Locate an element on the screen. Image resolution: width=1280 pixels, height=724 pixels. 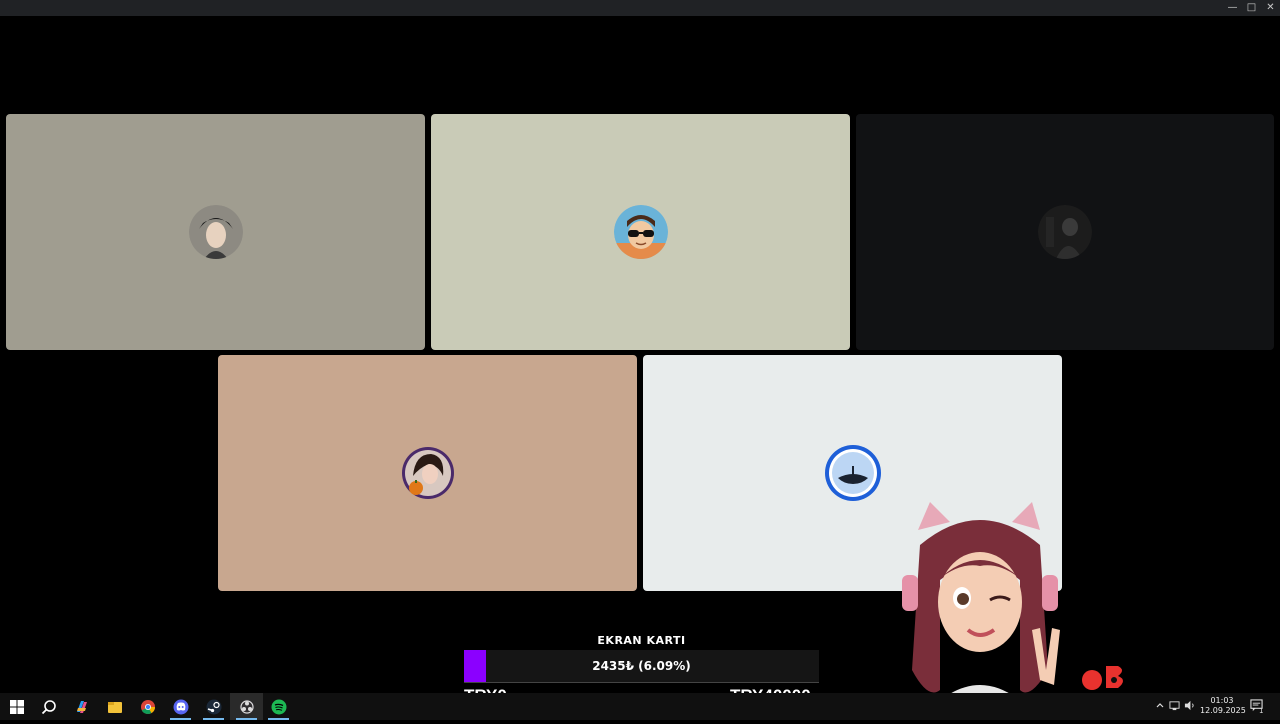
clock-date: 12.09.2025 is located at coordinates (1223, 710).